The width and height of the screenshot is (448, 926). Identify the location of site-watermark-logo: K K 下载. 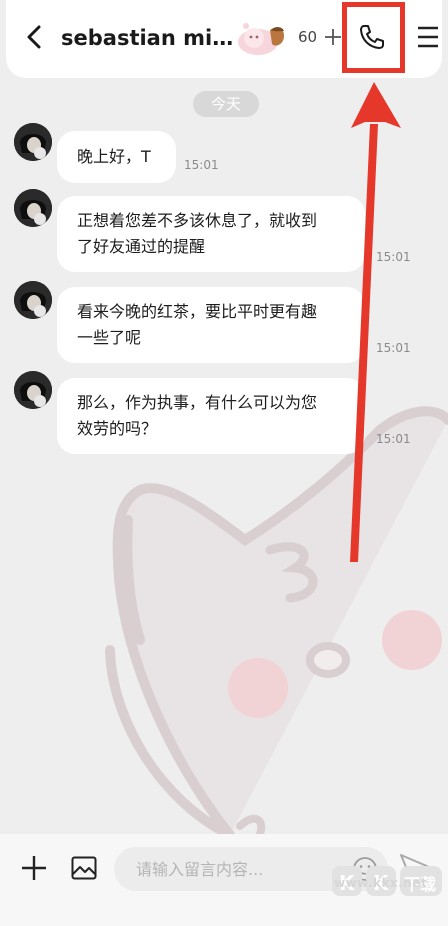
(387, 881).